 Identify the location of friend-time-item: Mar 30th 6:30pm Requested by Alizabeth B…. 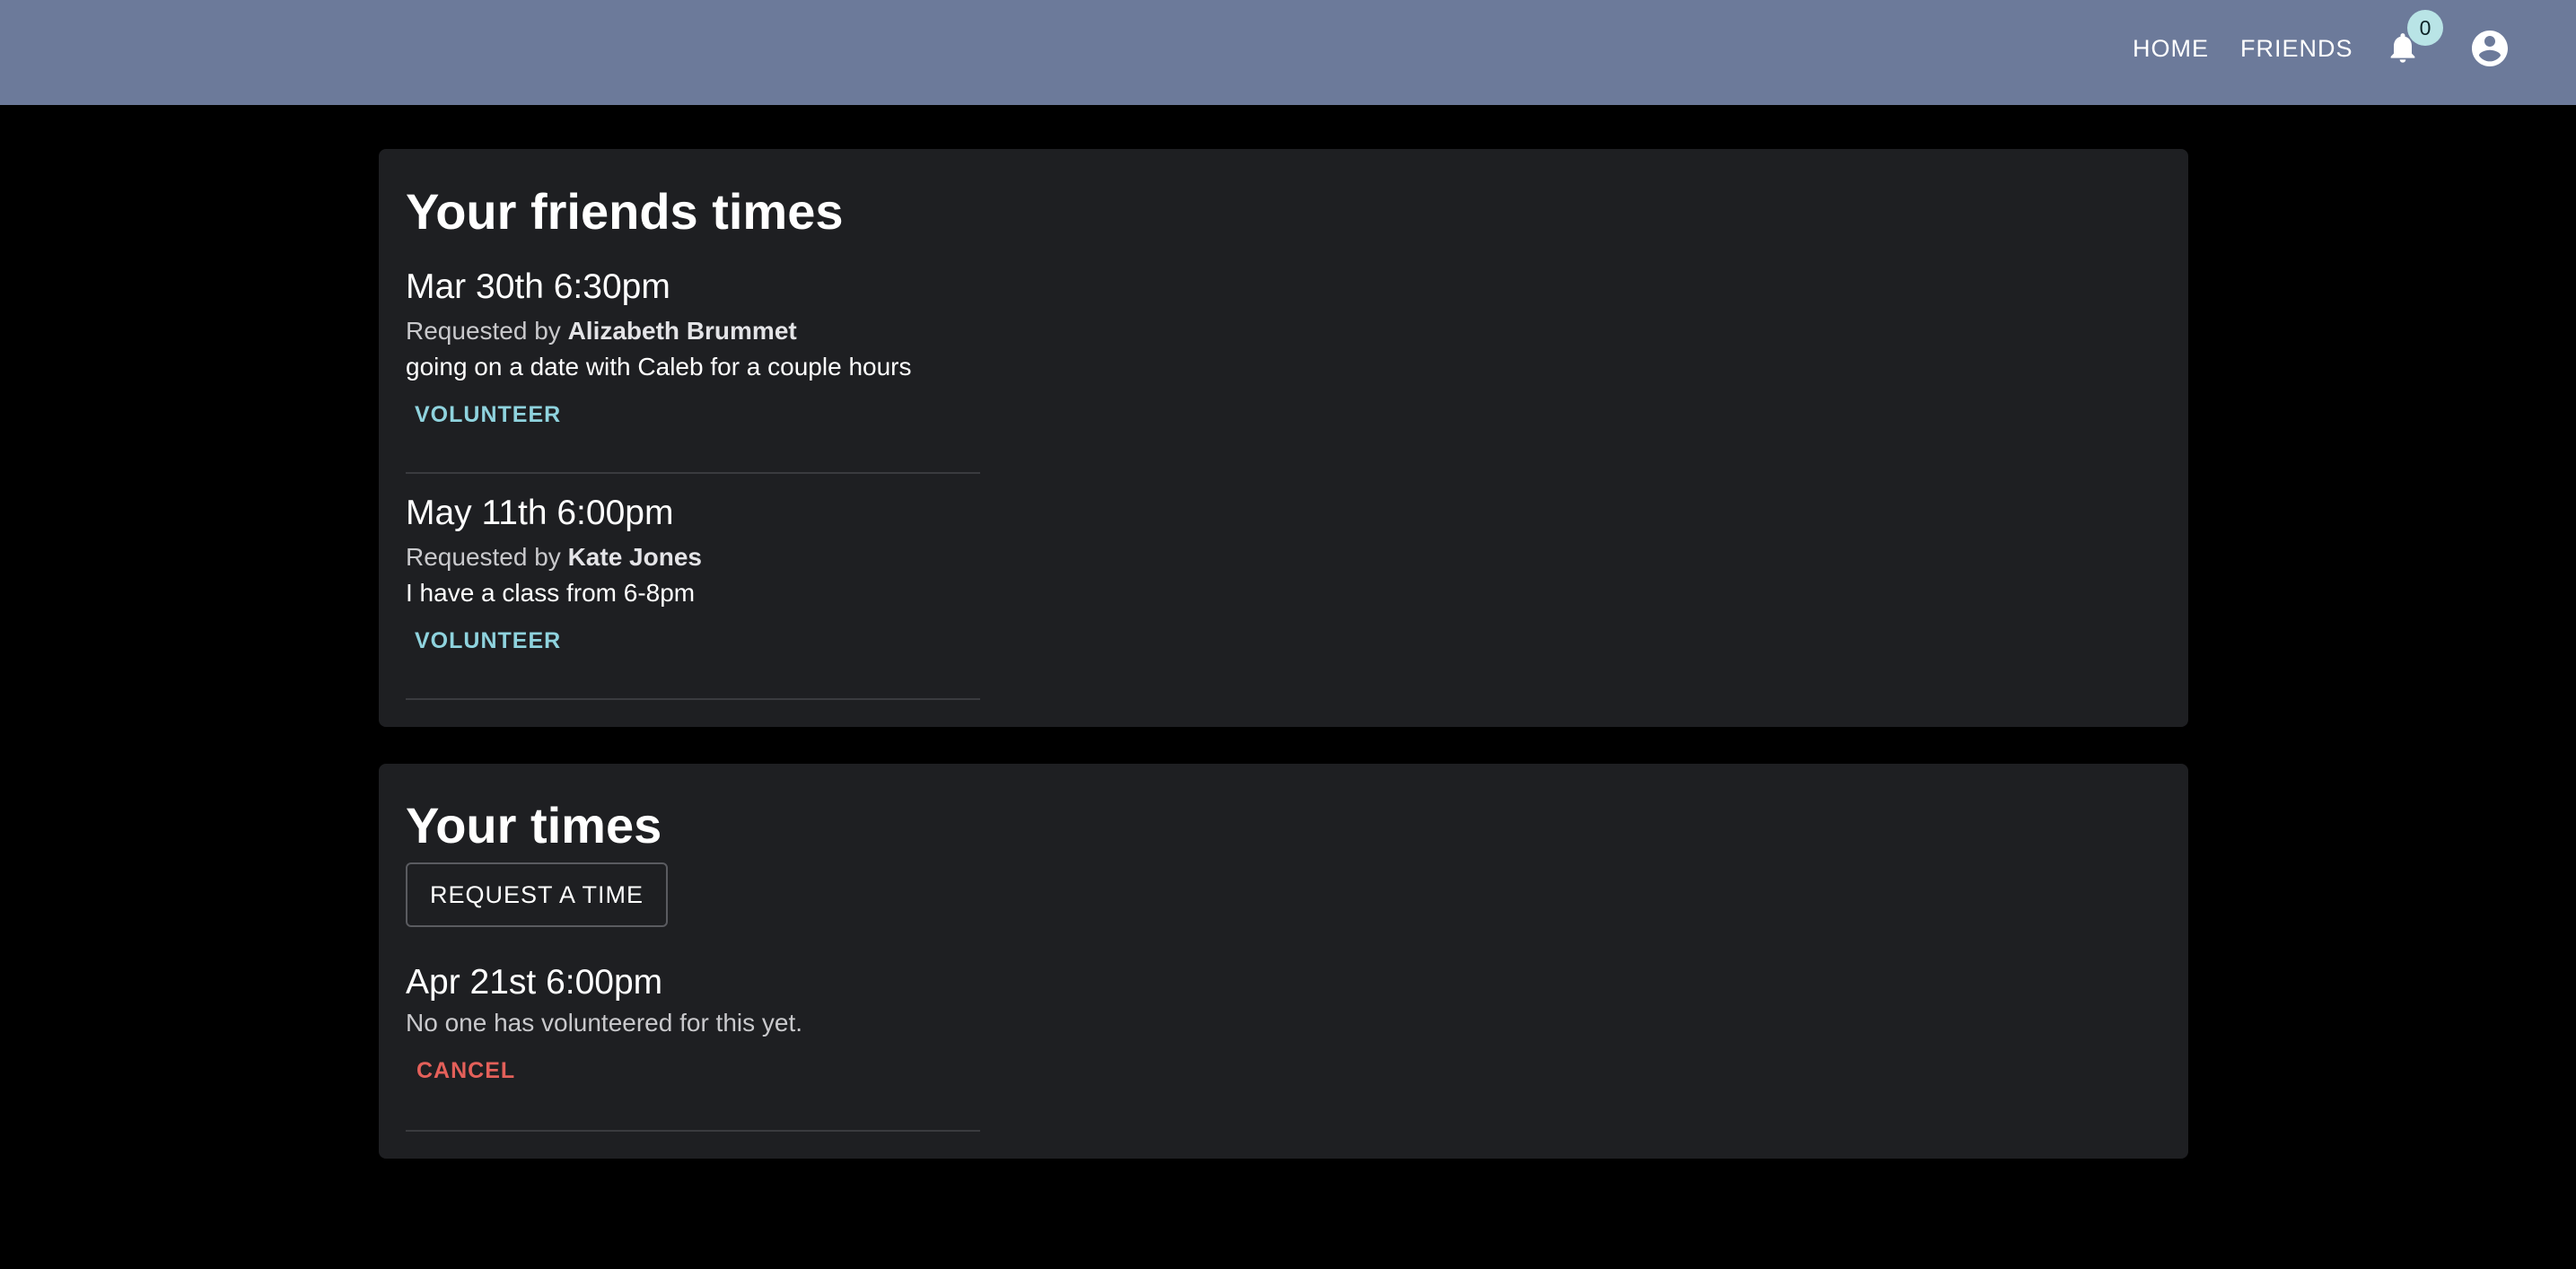
(693, 350).